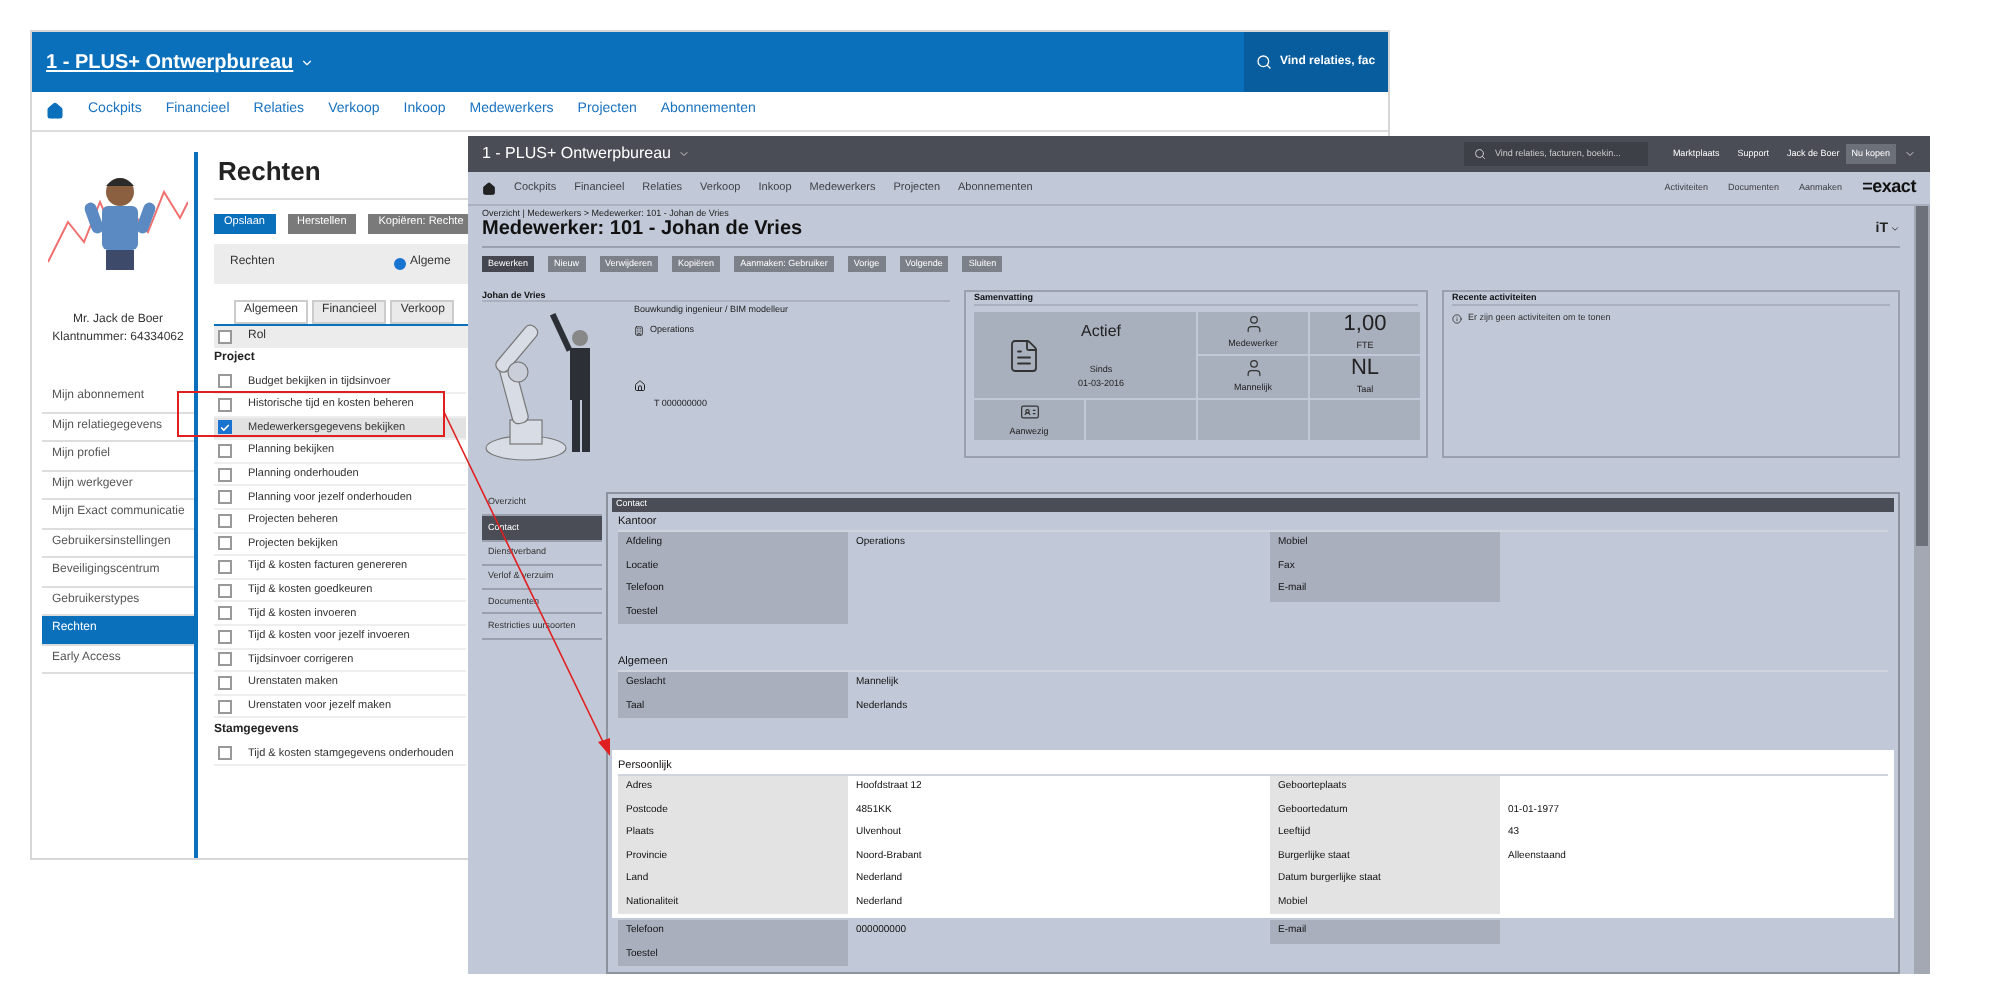  Describe the element at coordinates (642, 229) in the screenshot. I see `page-title: Medewerker: 101 - Johan de Vries` at that location.